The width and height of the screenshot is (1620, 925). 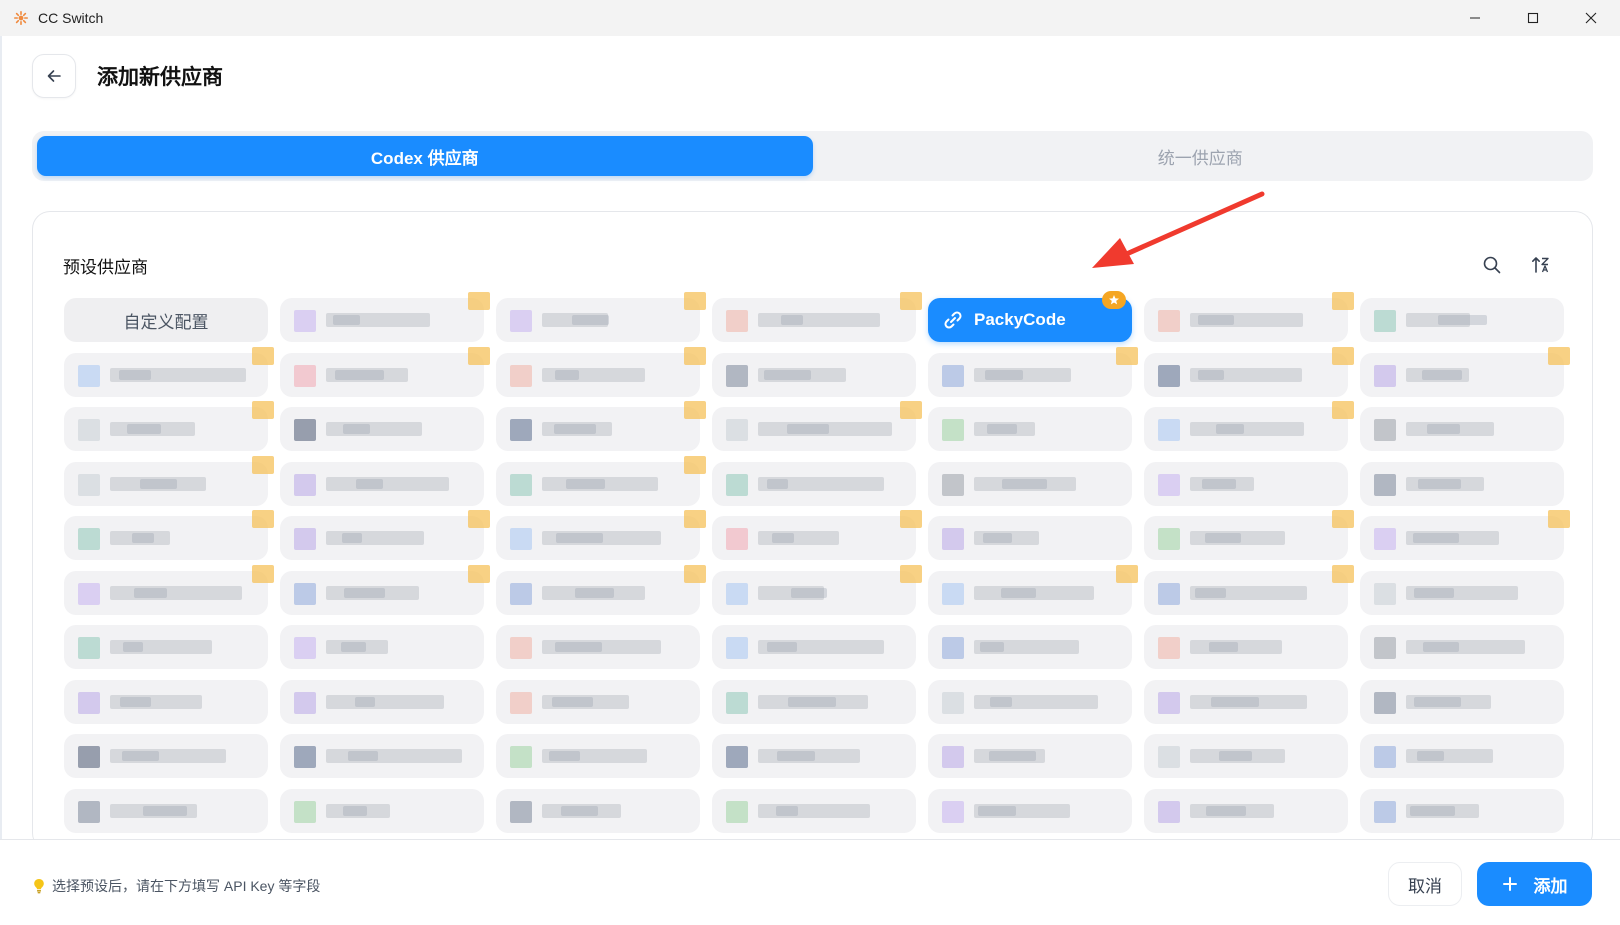 I want to click on preset-custom-config: 自定义配置, so click(x=166, y=320).